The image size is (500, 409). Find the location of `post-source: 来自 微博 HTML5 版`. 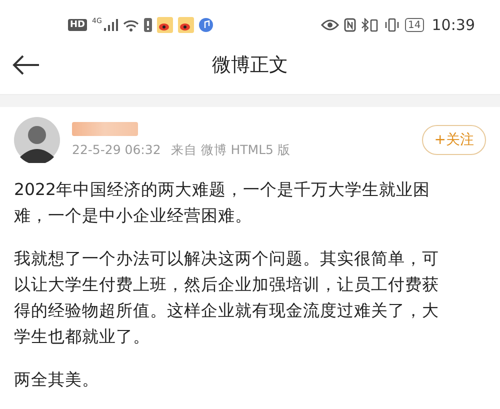

post-source: 来自 微博 HTML5 版 is located at coordinates (230, 150).